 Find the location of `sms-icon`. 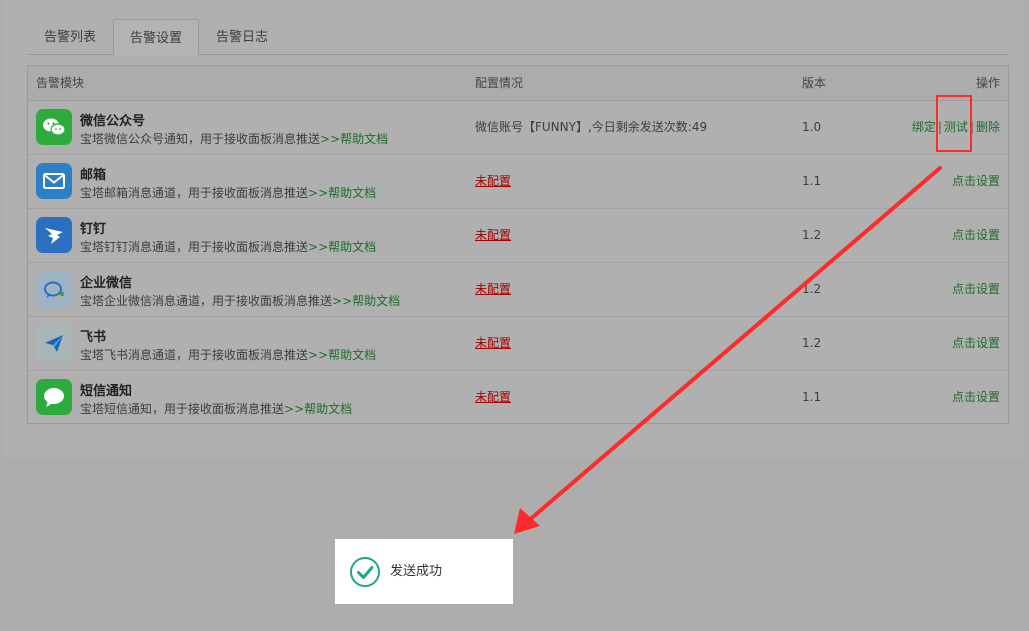

sms-icon is located at coordinates (54, 397).